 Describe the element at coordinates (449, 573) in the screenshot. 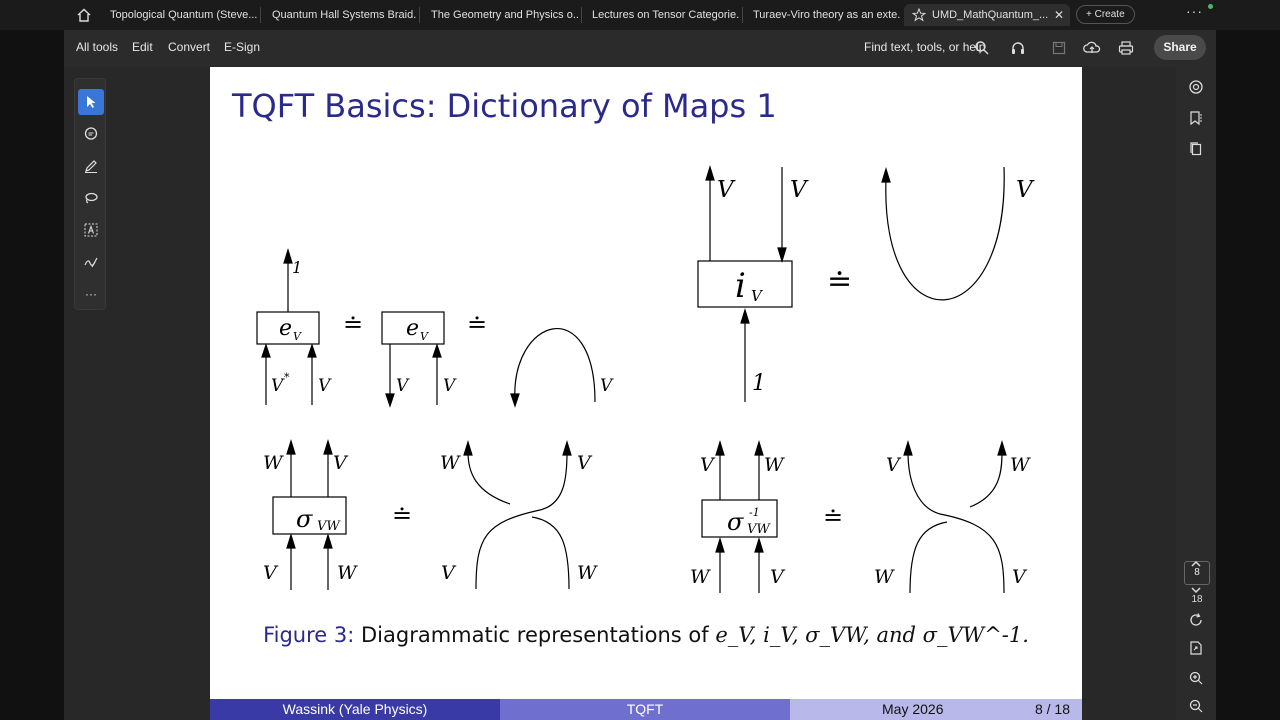

I see `braid-bottom-left-label: V` at that location.